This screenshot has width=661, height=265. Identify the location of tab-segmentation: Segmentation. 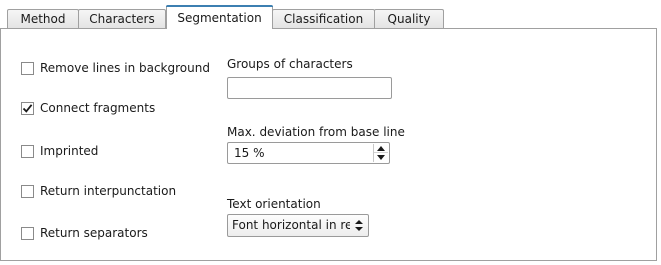
(219, 17).